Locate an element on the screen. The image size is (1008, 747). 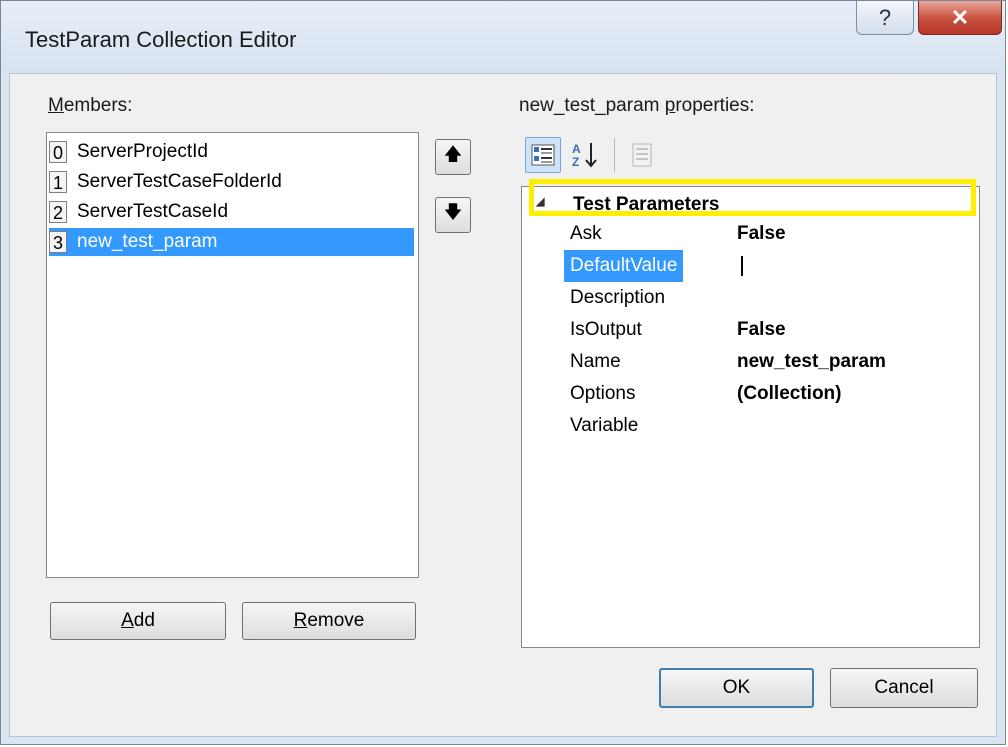
title-bar: TestParam Collection Editor ? ✕ is located at coordinates (503, 37).